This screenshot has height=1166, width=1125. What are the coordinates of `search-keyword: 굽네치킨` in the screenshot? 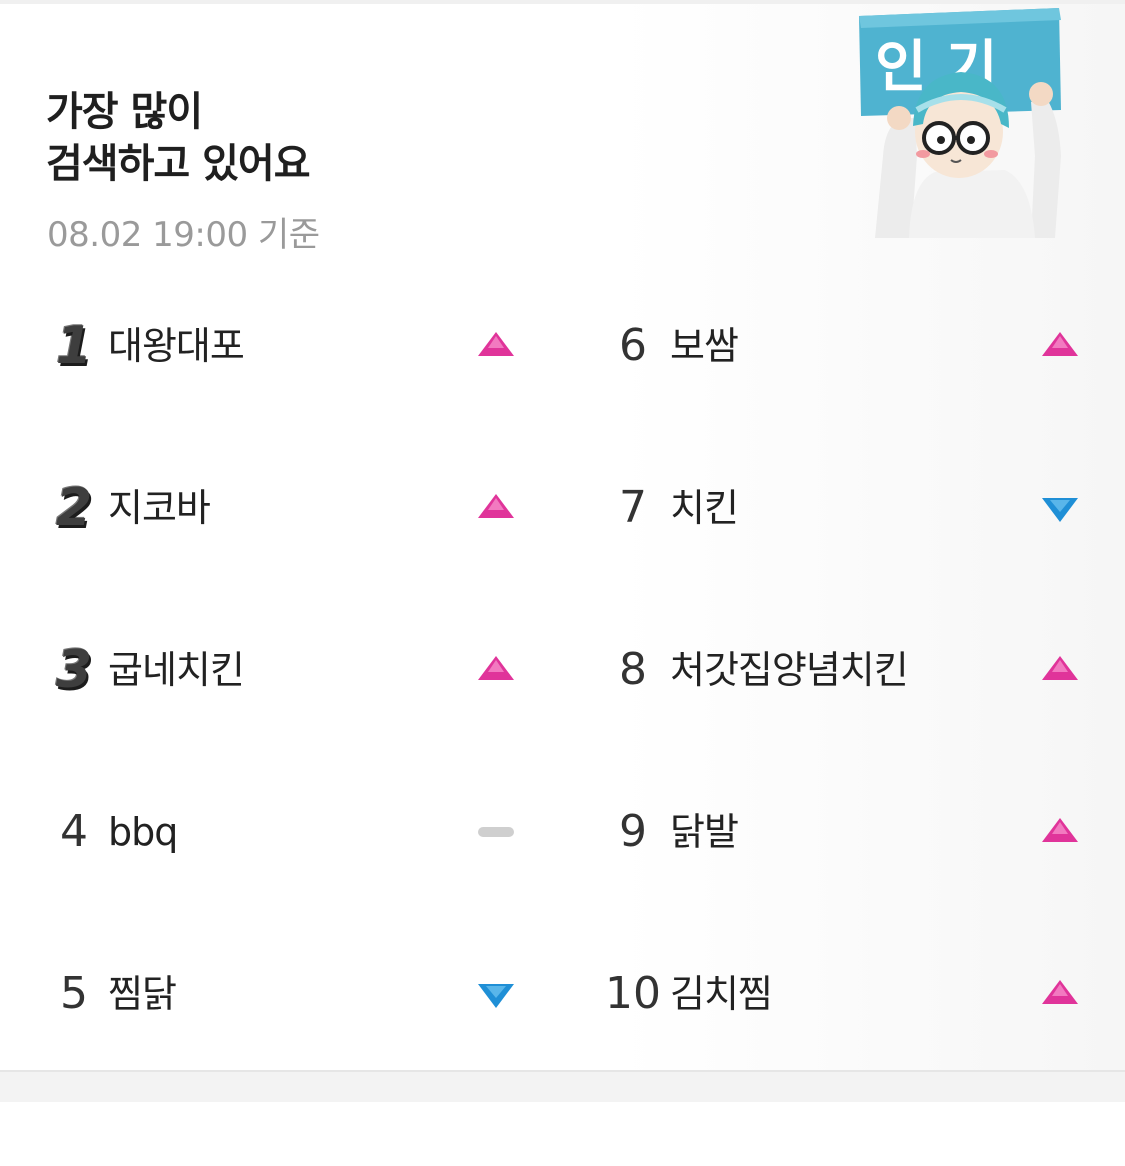 It's located at (176, 670).